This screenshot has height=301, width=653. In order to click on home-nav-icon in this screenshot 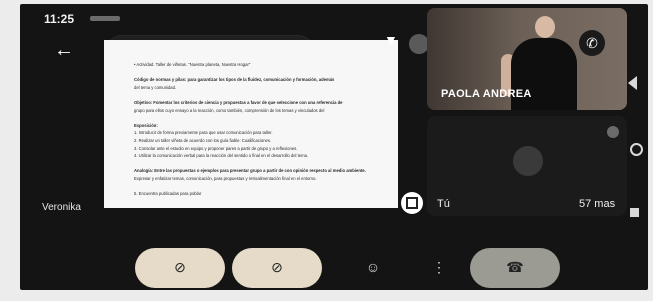, I will do `click(636, 149)`.